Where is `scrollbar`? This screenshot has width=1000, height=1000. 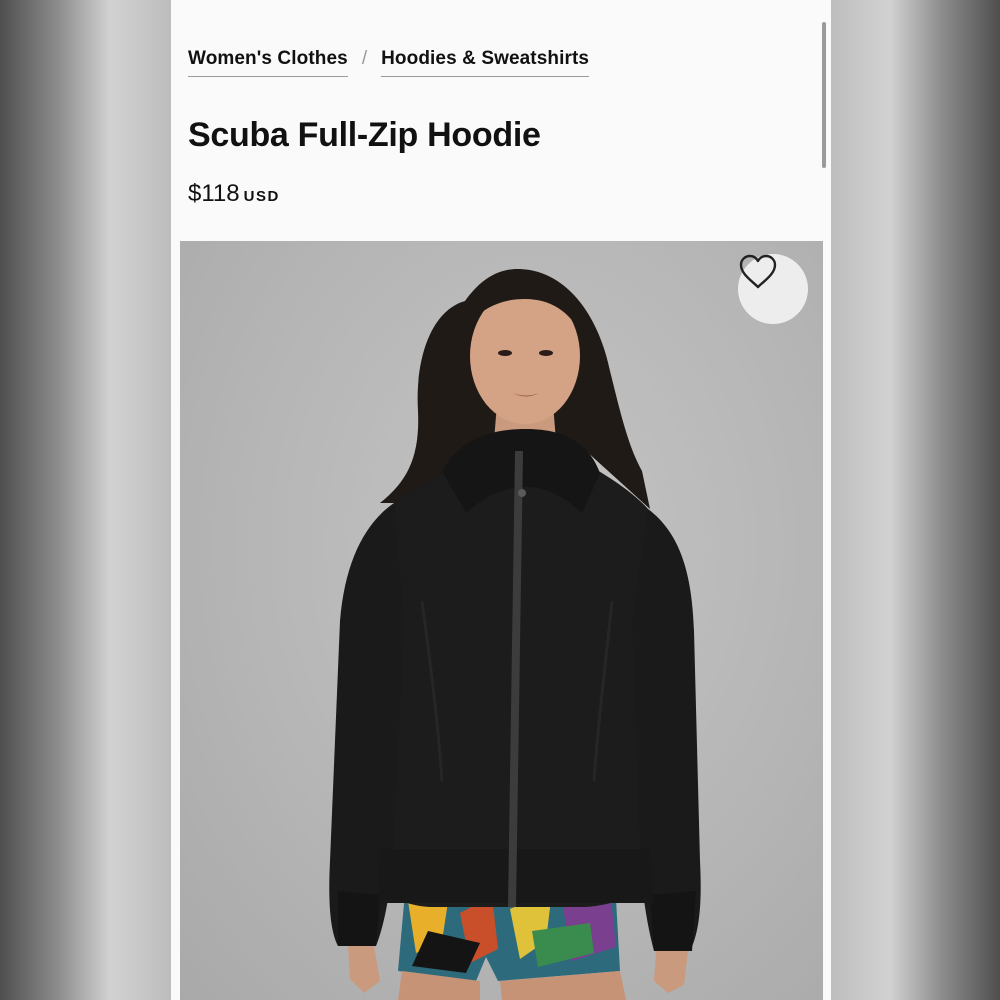
scrollbar is located at coordinates (824, 95).